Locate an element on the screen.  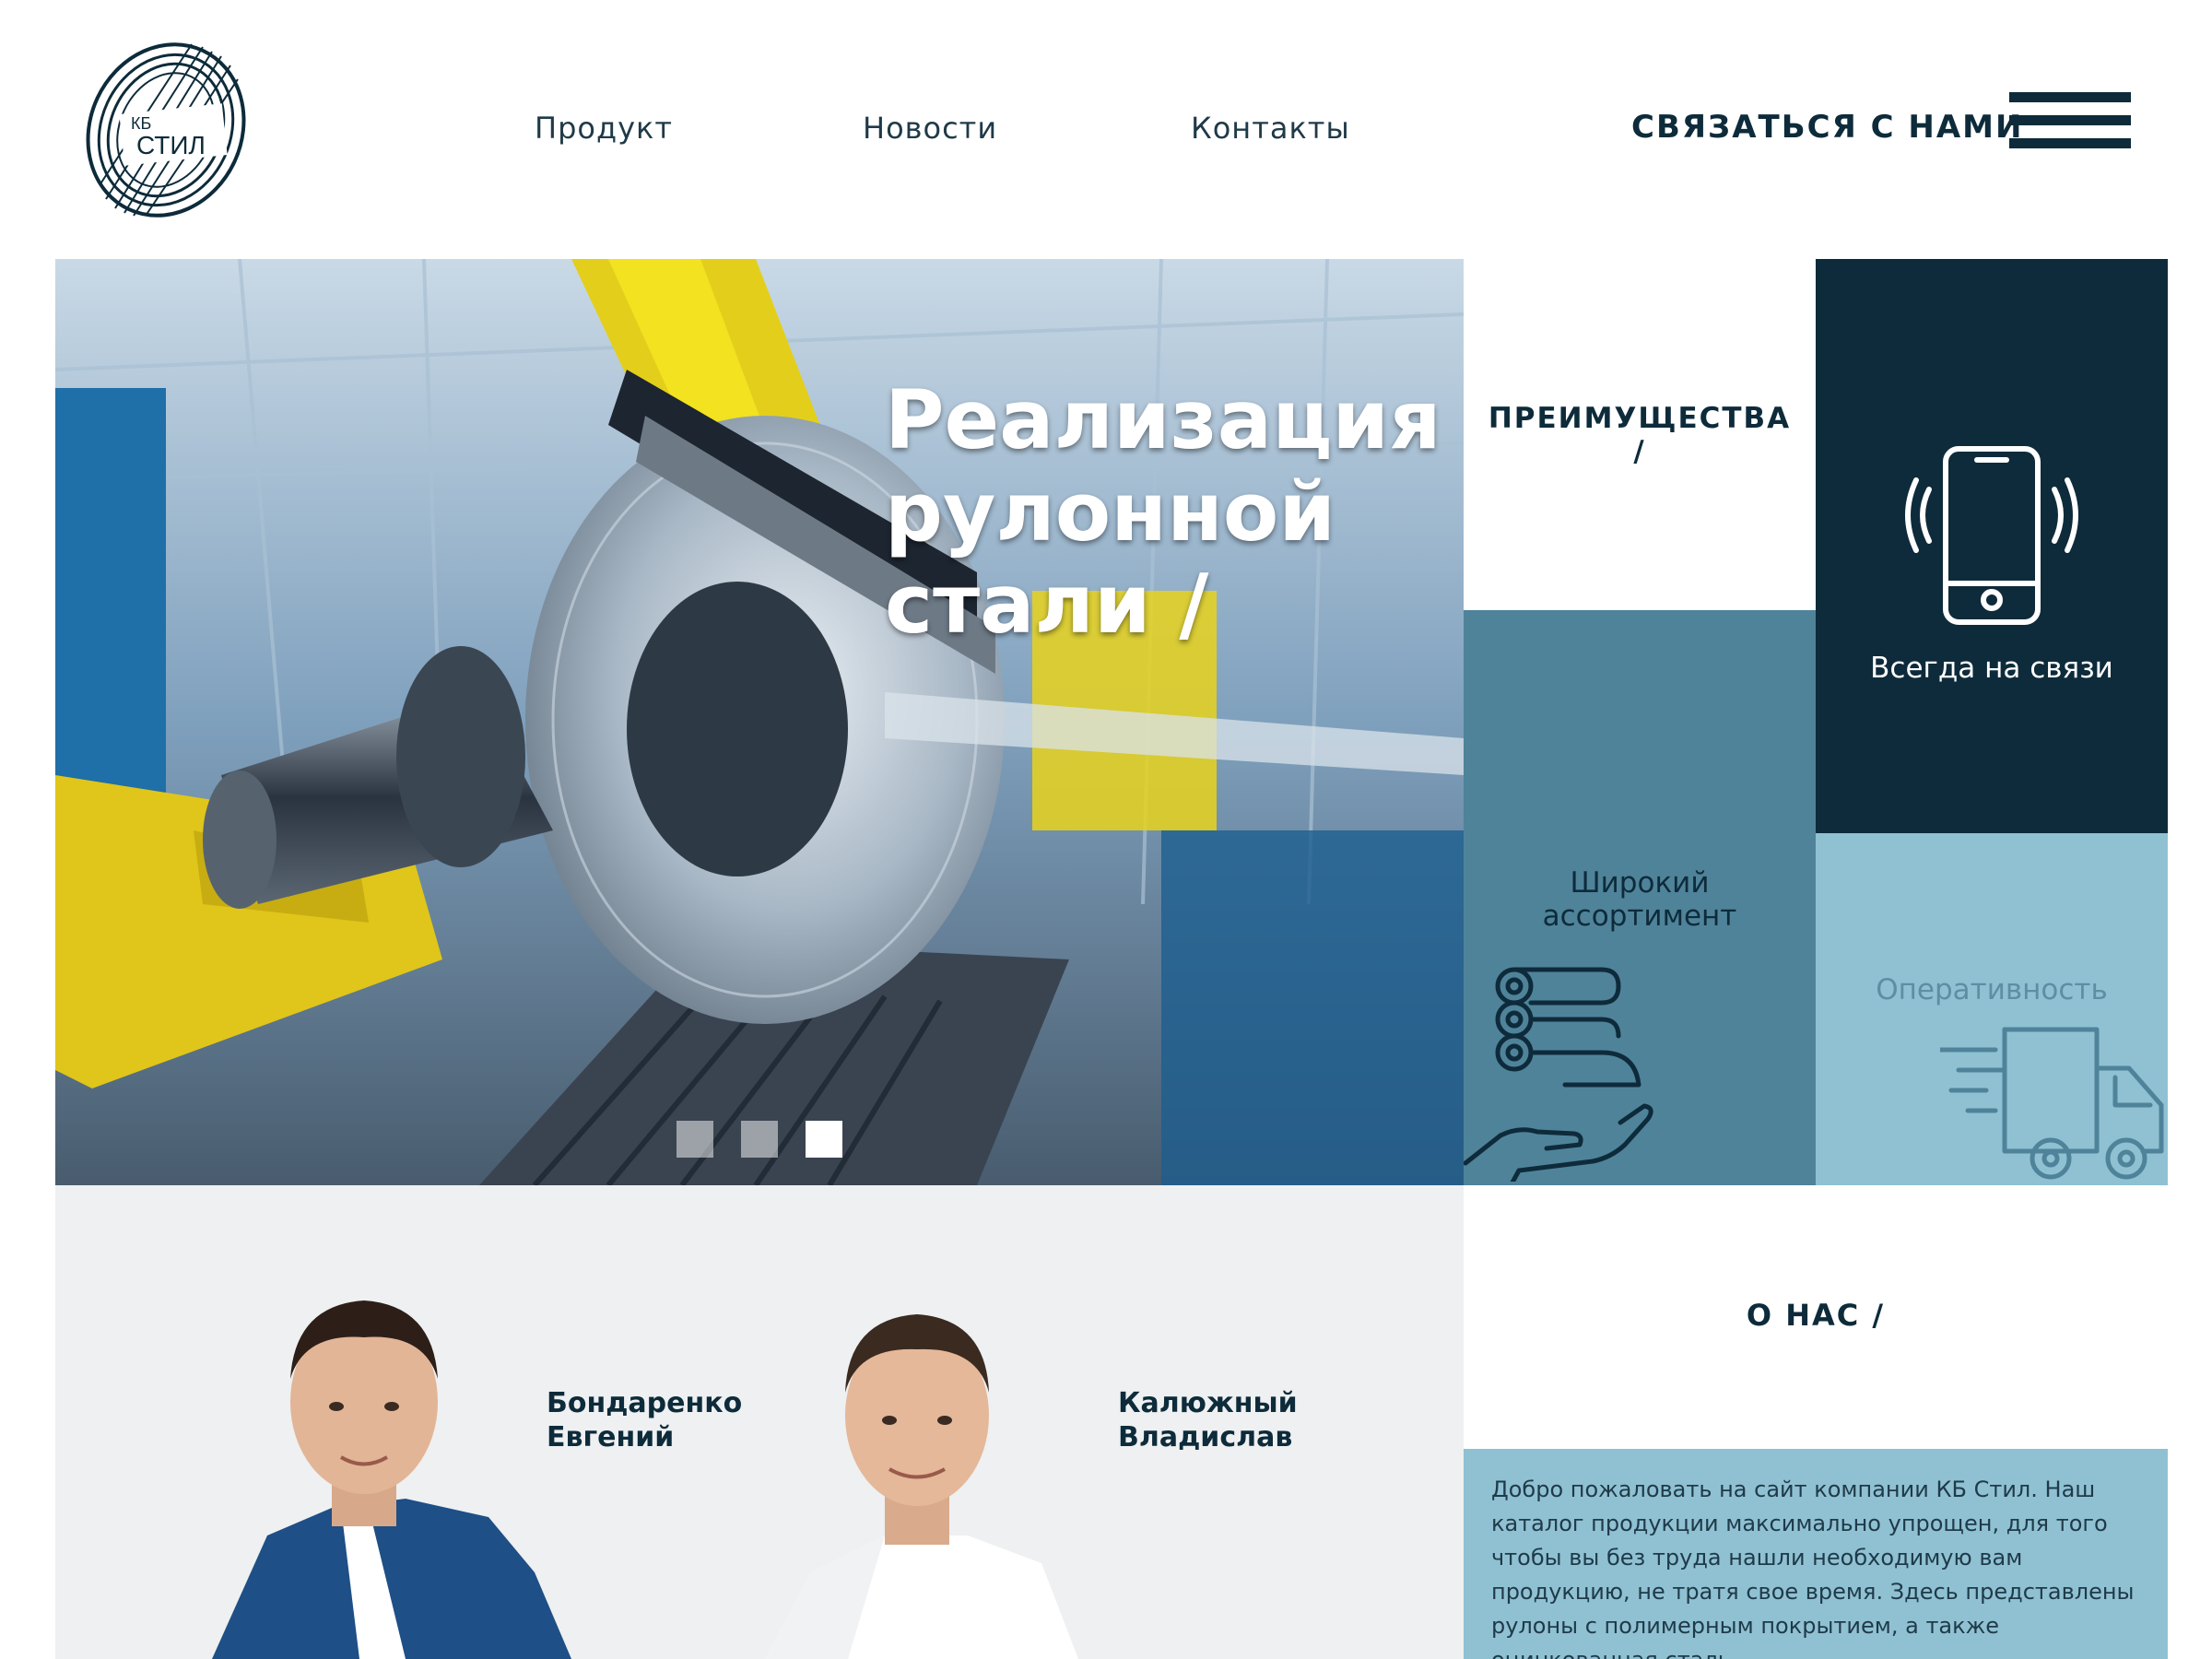
person-surname: Калюжный is located at coordinates (1208, 1403).